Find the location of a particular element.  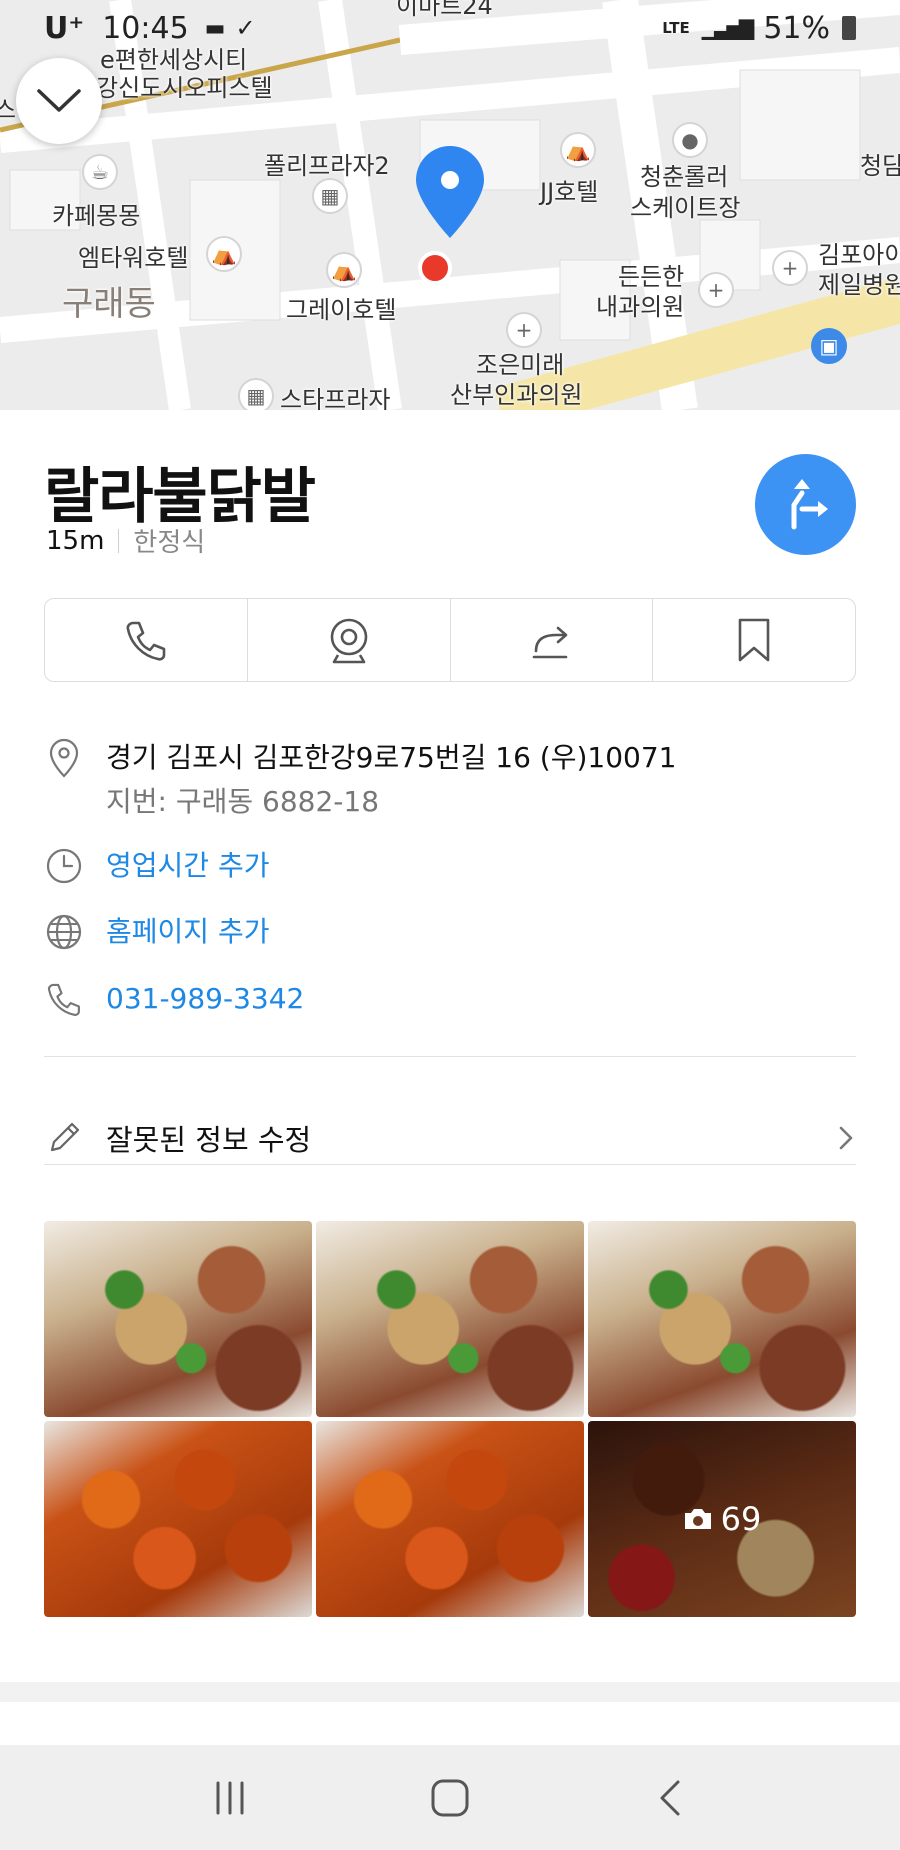

directions-button is located at coordinates (805, 504).